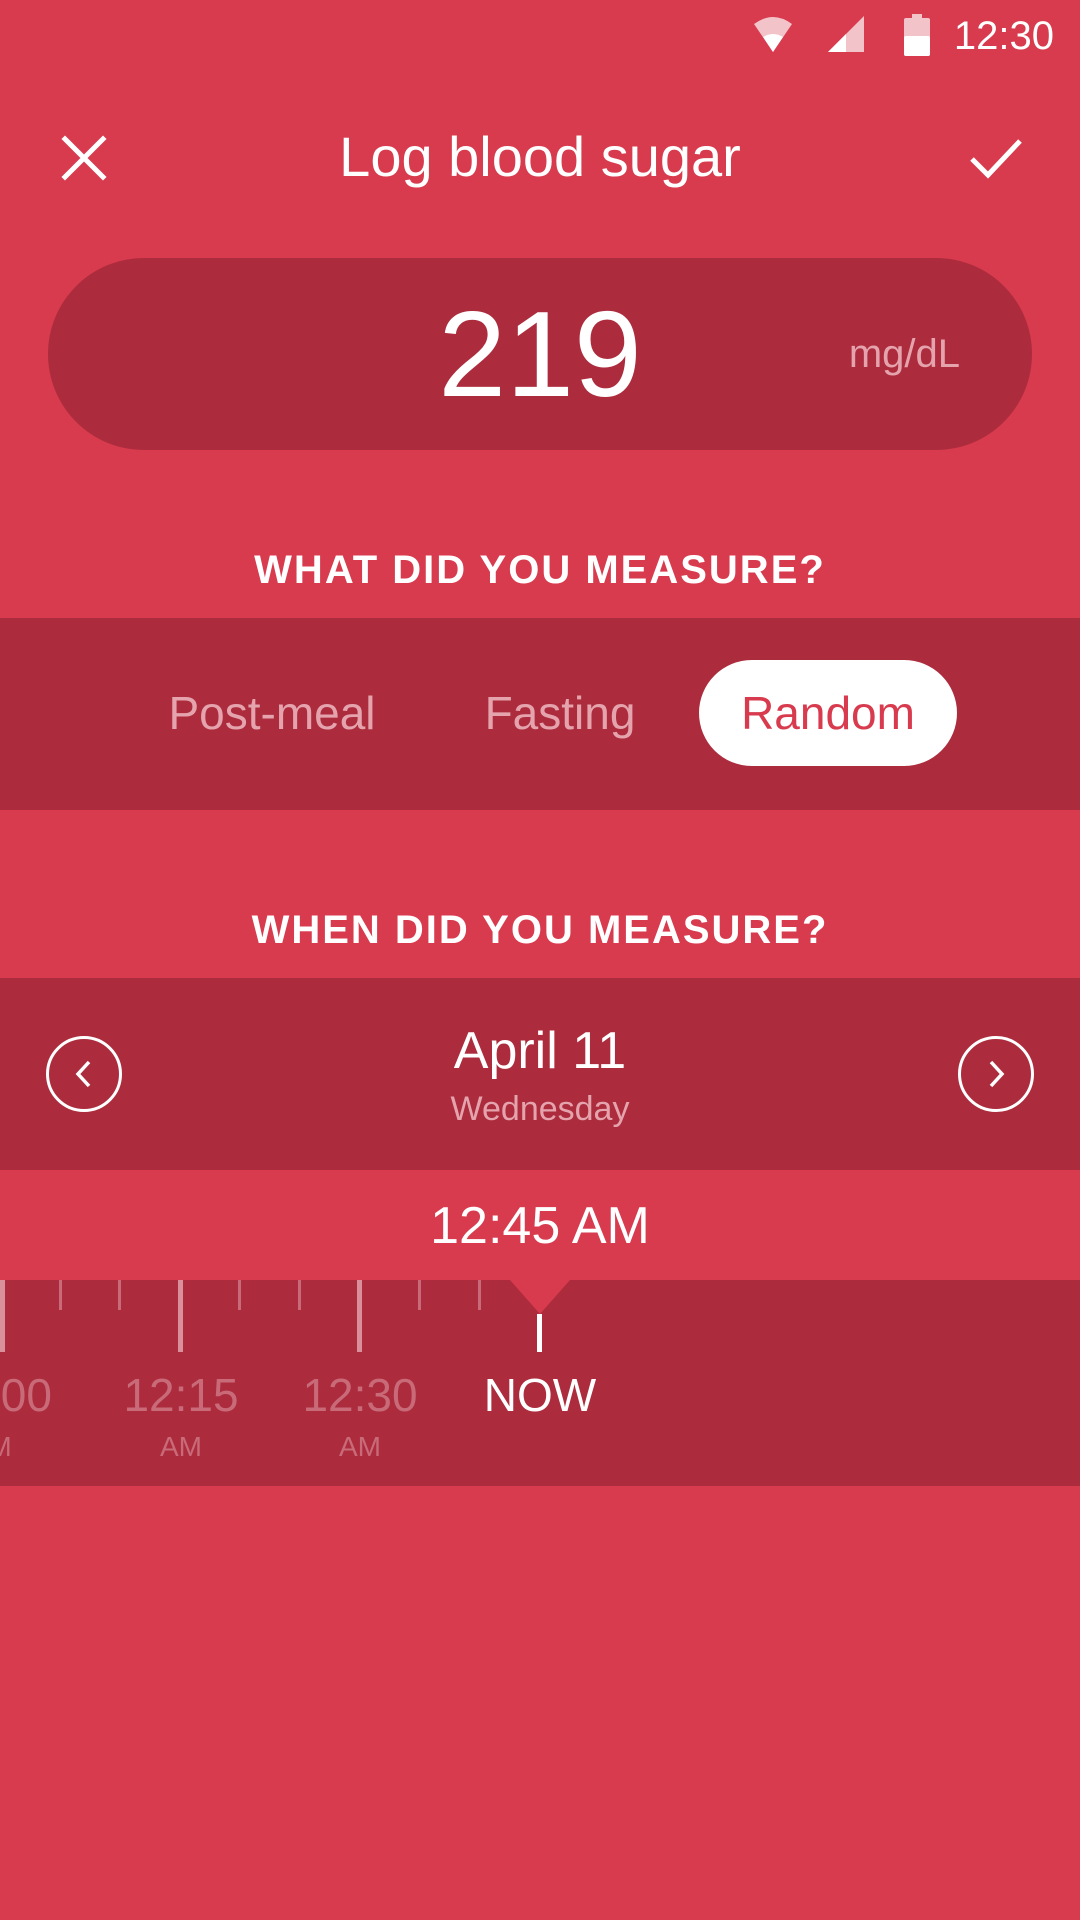 Image resolution: width=1080 pixels, height=1920 pixels. What do you see at coordinates (540, 1395) in the screenshot?
I see `timeline-label-now: NOW` at bounding box center [540, 1395].